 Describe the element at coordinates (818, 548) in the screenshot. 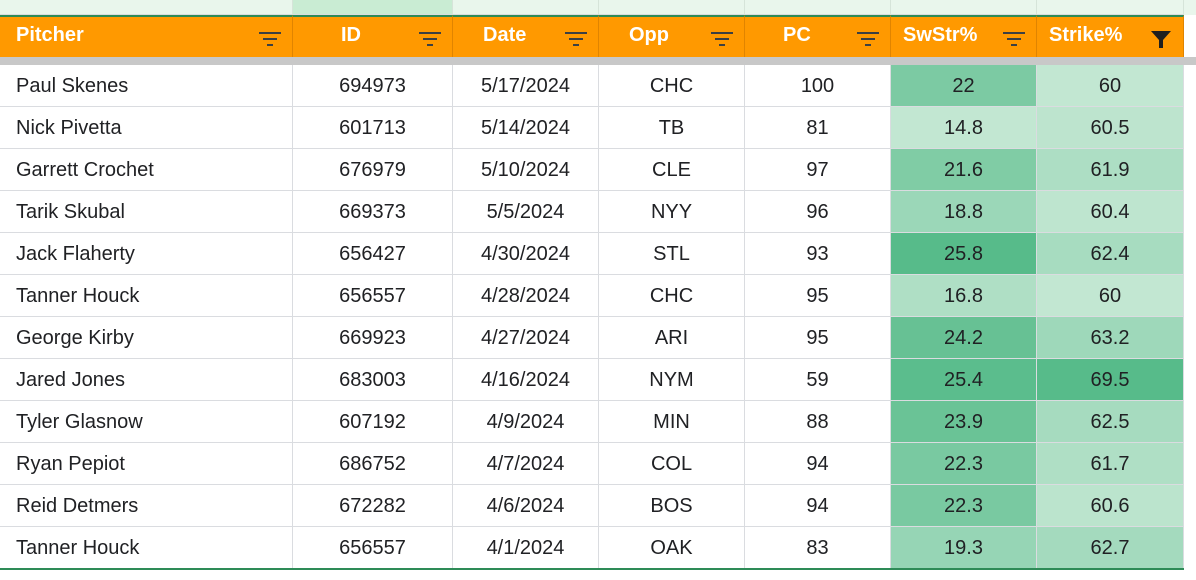

I see `cell-pc: 83` at that location.